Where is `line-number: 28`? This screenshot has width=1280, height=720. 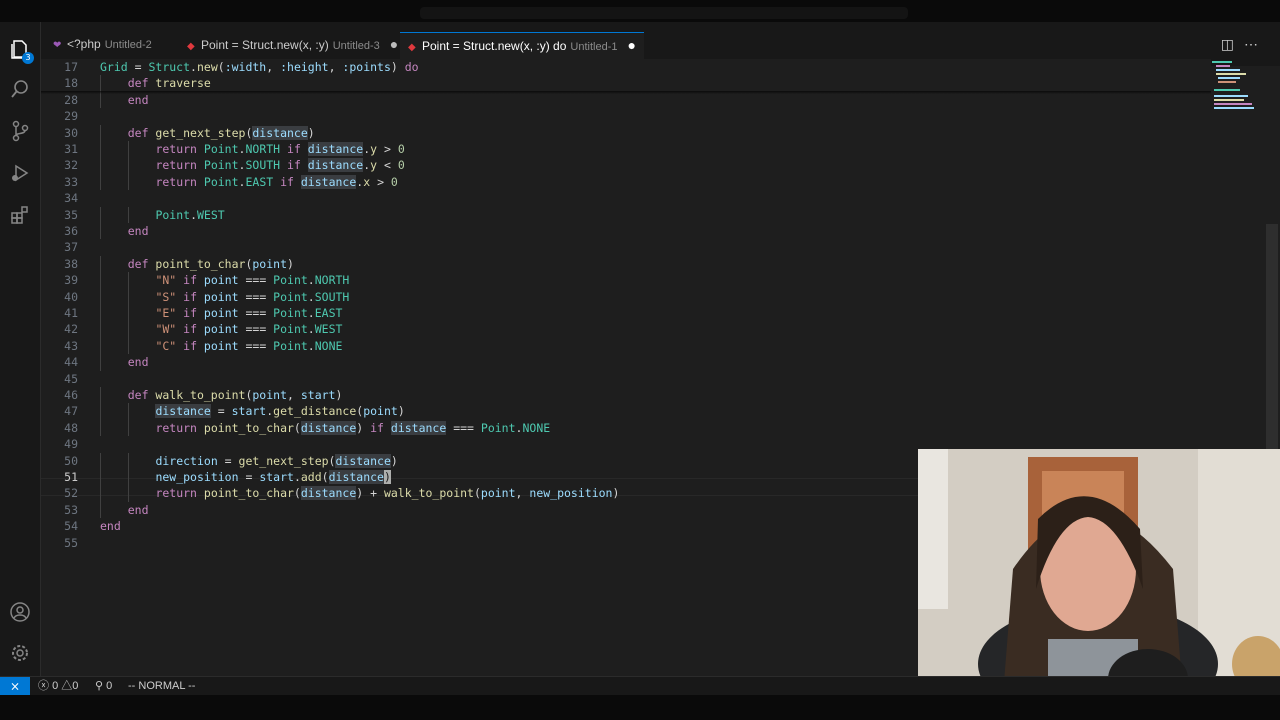
line-number: 28 is located at coordinates (71, 99).